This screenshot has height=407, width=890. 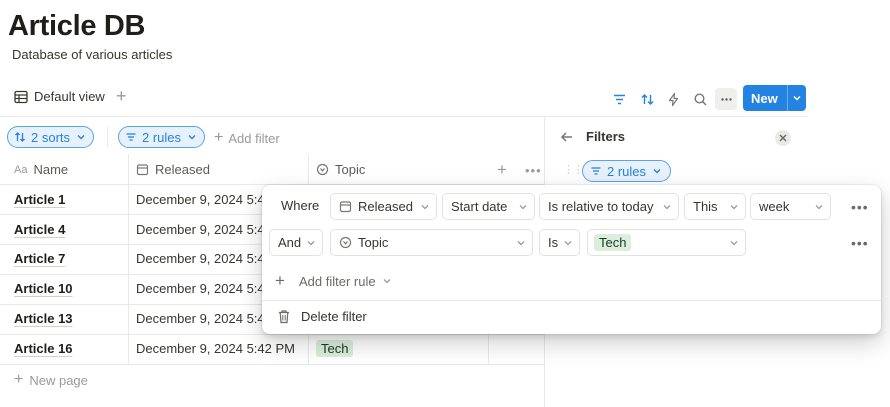 I want to click on rule1-unit-select: week, so click(x=790, y=206).